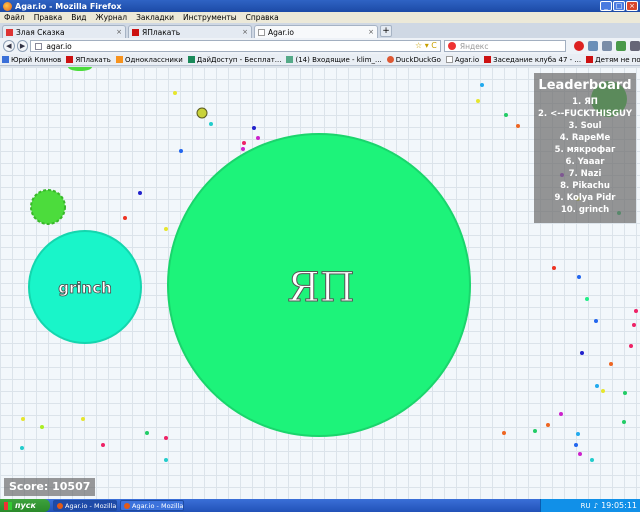 The height and width of the screenshot is (512, 640). I want to click on yandex-icon, so click(451, 46).